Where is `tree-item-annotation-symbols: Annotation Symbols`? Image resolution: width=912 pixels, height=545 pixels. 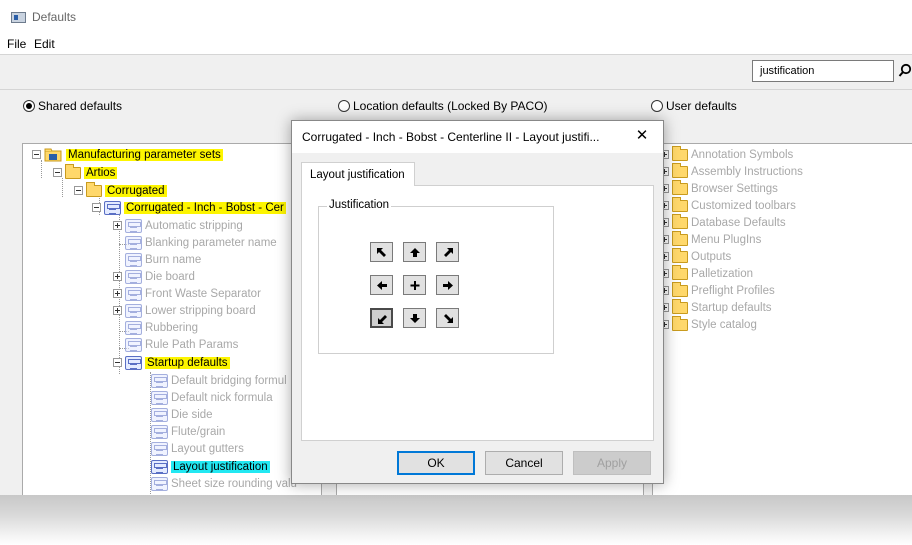 tree-item-annotation-symbols: Annotation Symbols is located at coordinates (726, 154).